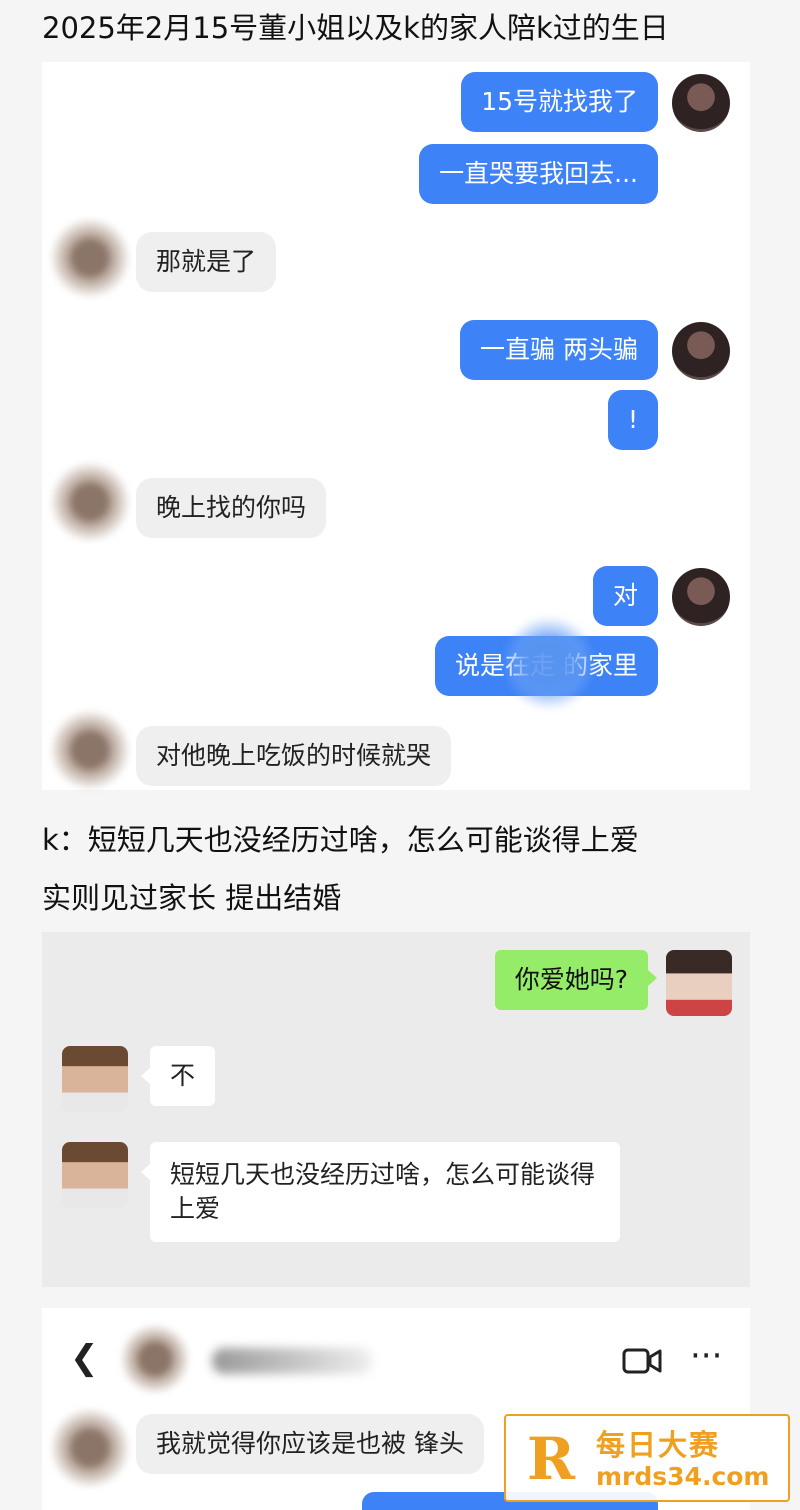 The width and height of the screenshot is (800, 1510). I want to click on message-bubble: 不, so click(183, 1076).